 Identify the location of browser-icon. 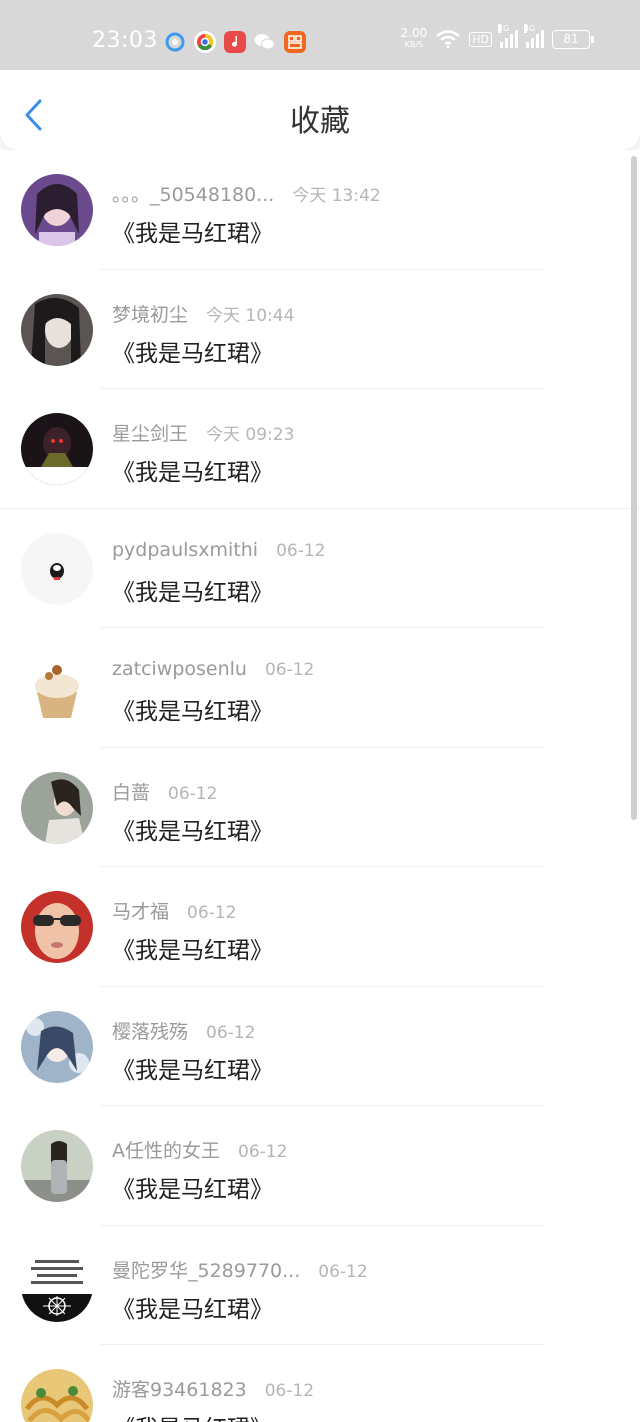
(175, 42).